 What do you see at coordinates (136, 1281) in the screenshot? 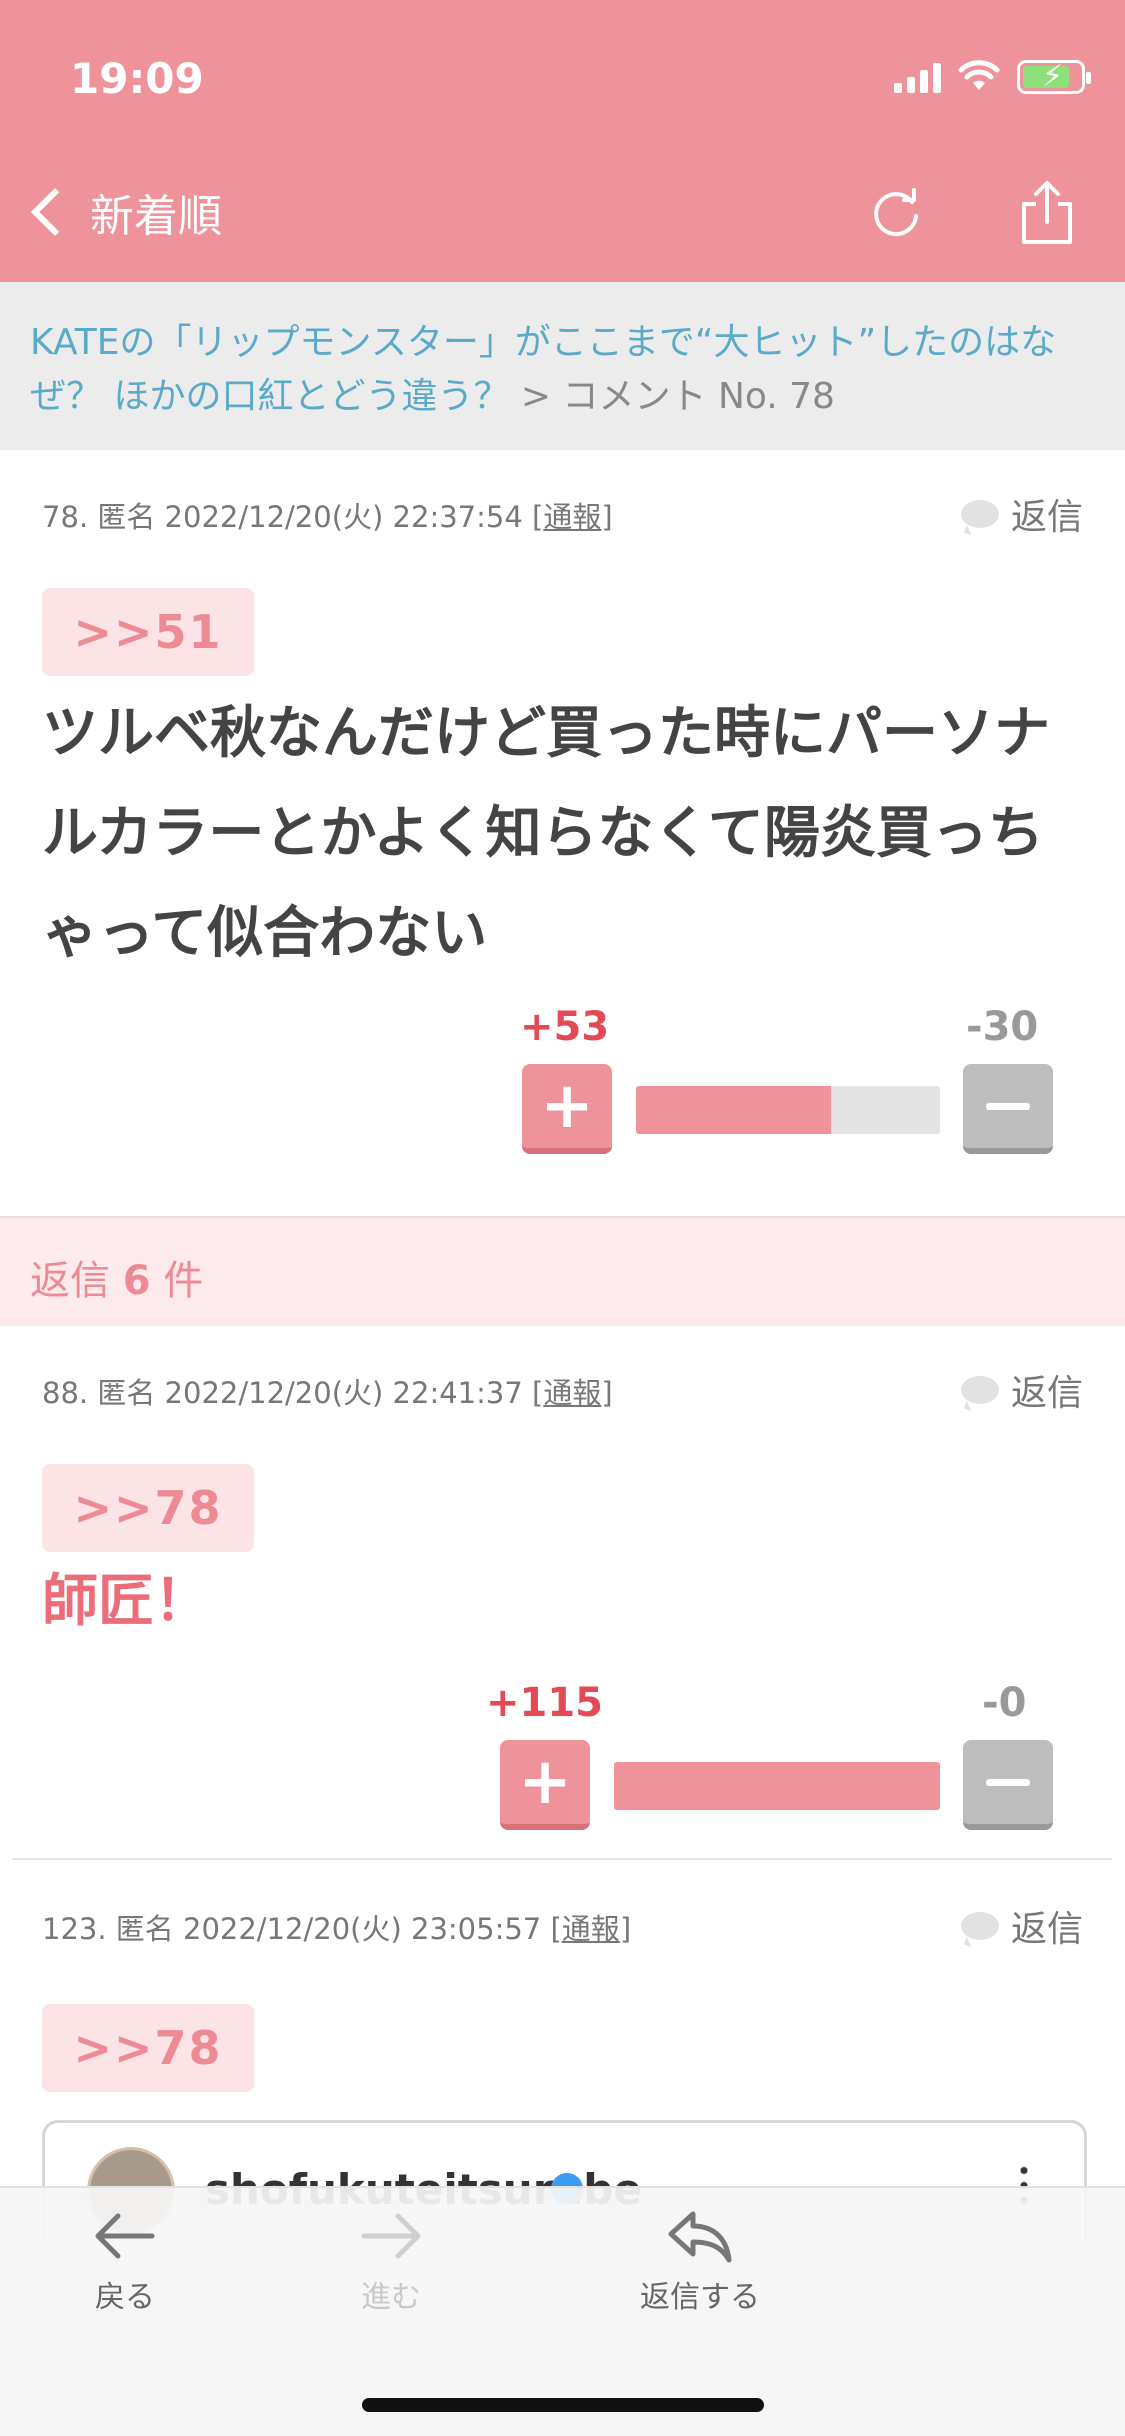
I see `replies-count: 6` at bounding box center [136, 1281].